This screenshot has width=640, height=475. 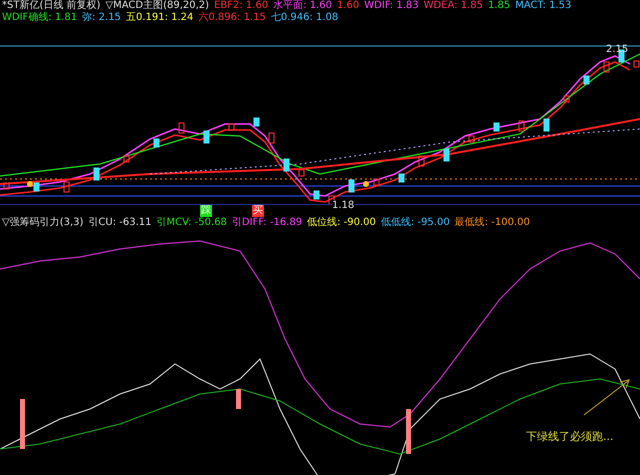 I want to click on price-high-label: 2.15, so click(x=617, y=49).